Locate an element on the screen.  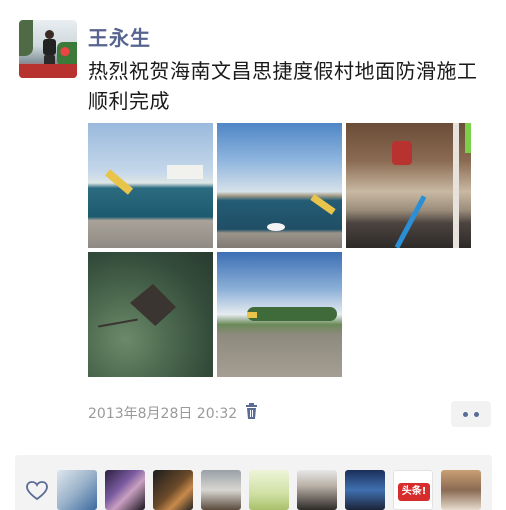
photo-green-strip is located at coordinates (468, 138).